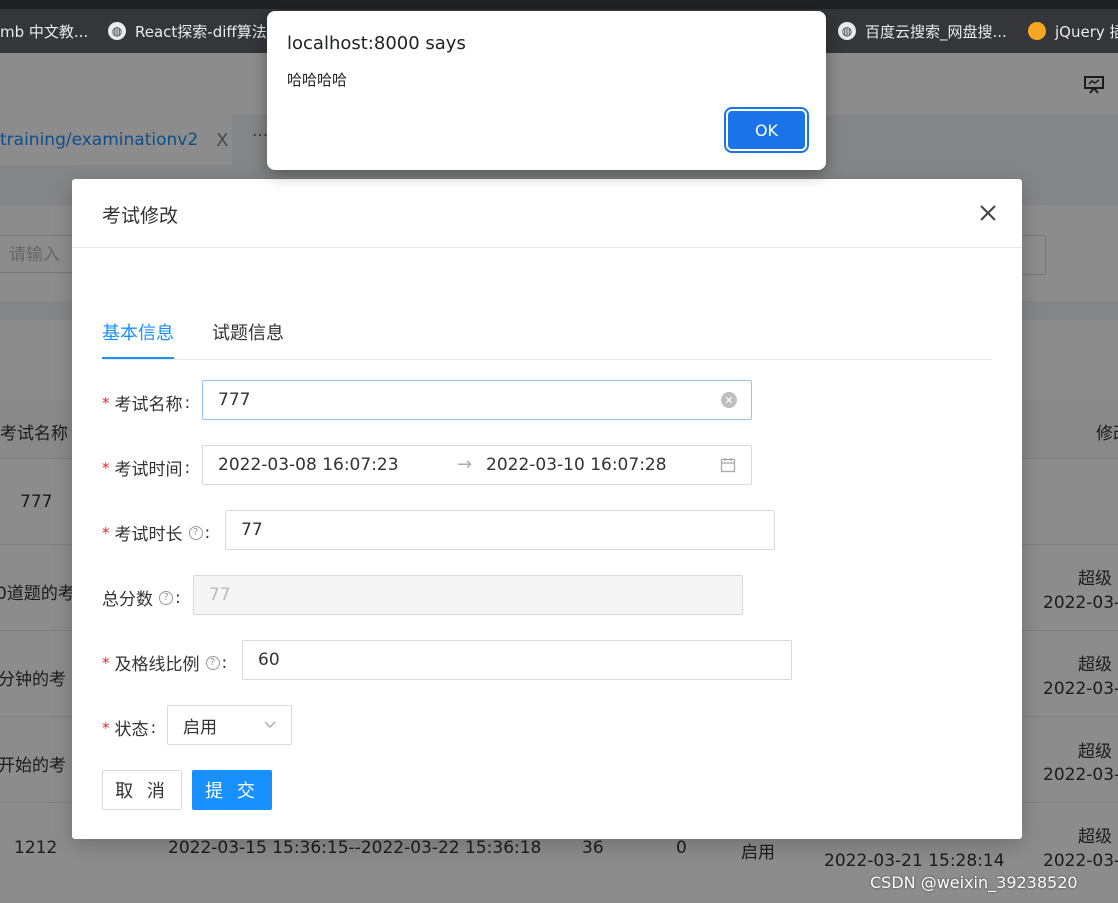  I want to click on submit-button: 提 交, so click(232, 790).